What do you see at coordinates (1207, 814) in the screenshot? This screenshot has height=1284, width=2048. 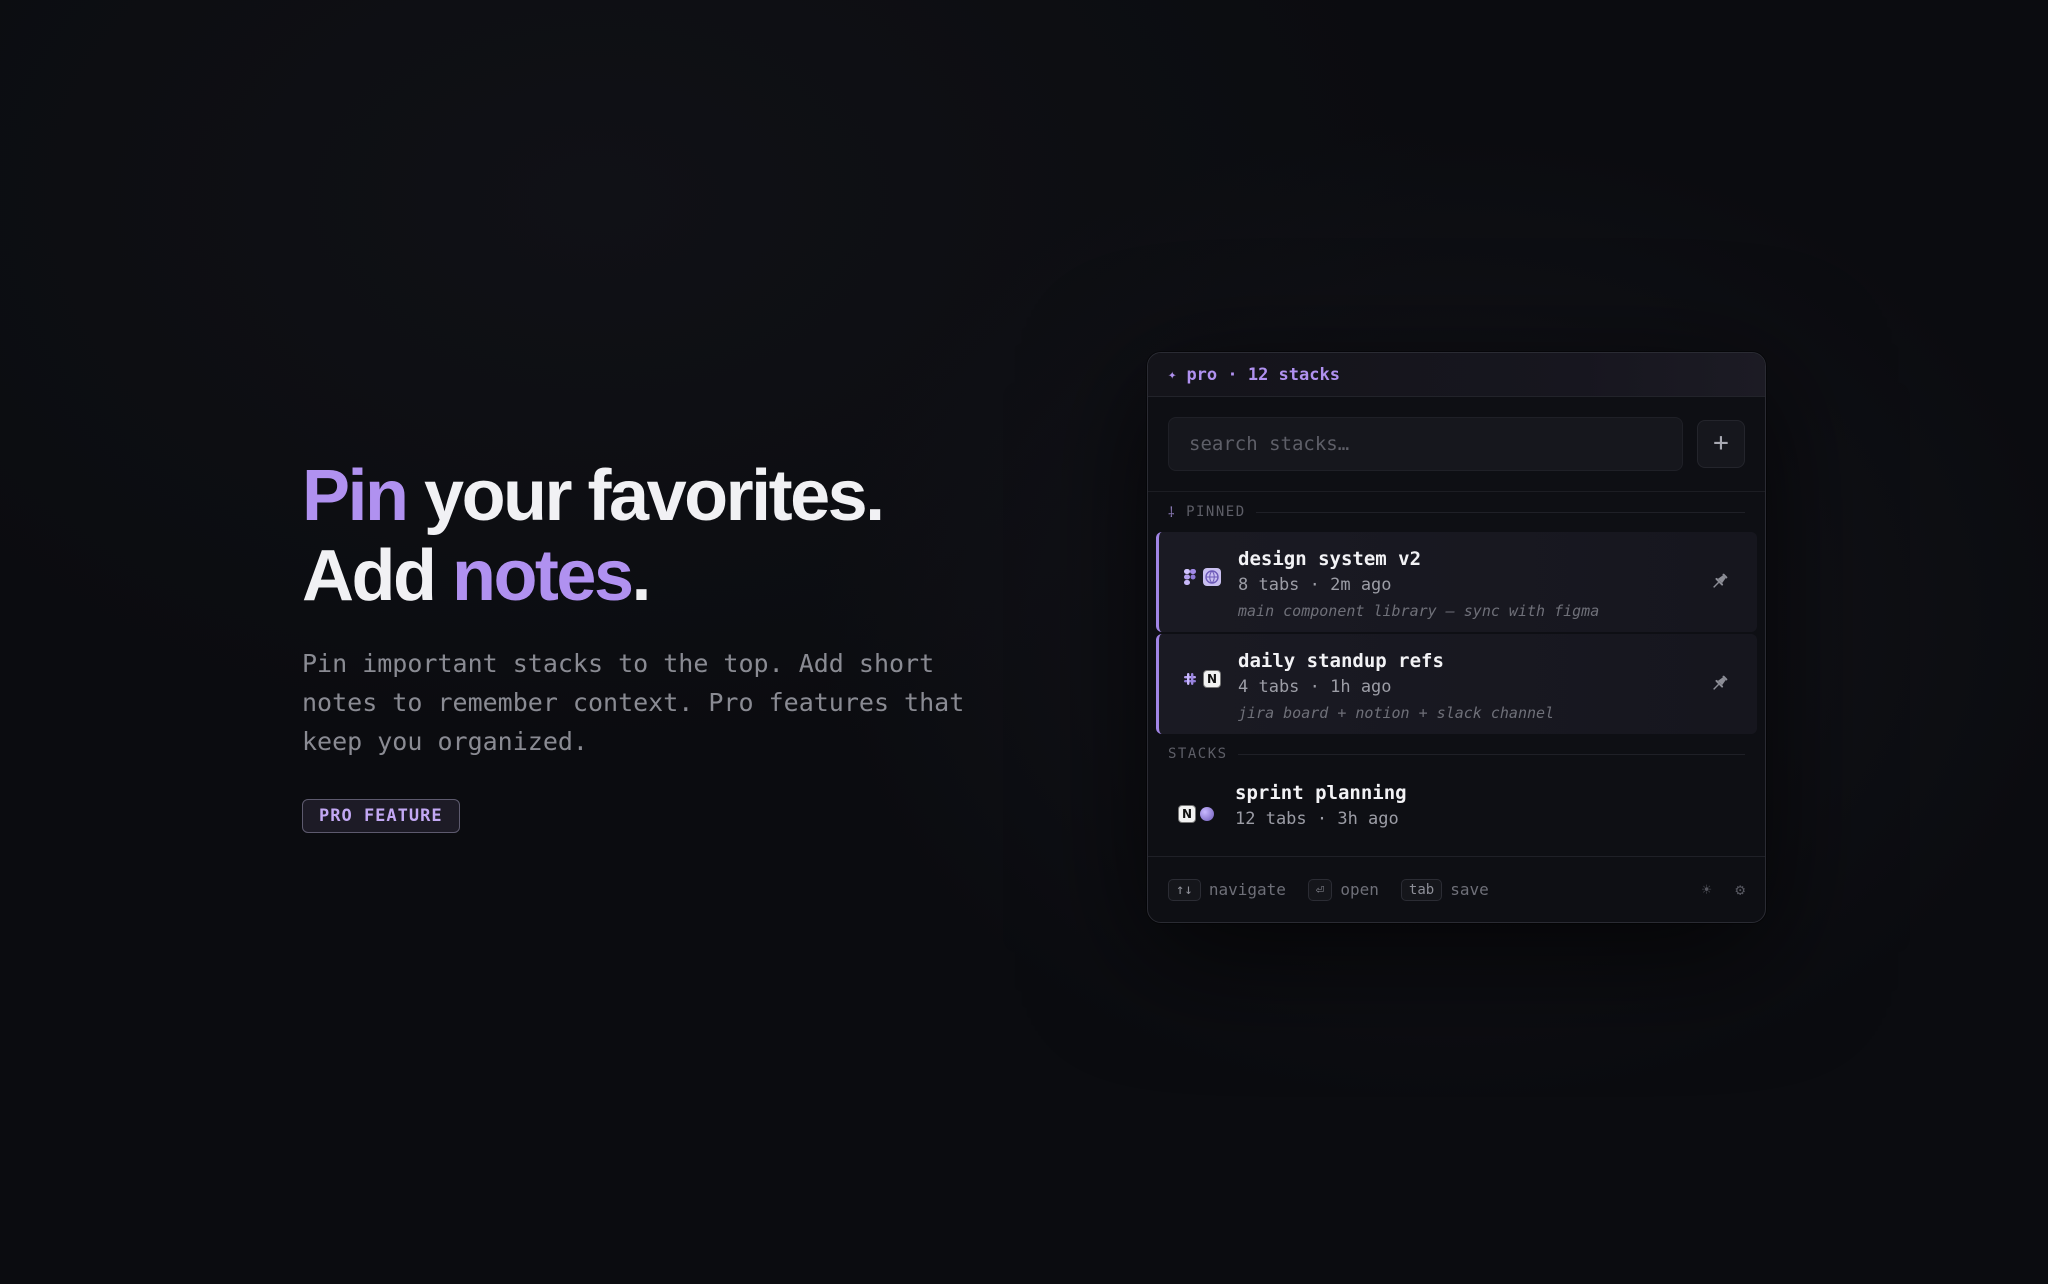 I see `orb-icon` at bounding box center [1207, 814].